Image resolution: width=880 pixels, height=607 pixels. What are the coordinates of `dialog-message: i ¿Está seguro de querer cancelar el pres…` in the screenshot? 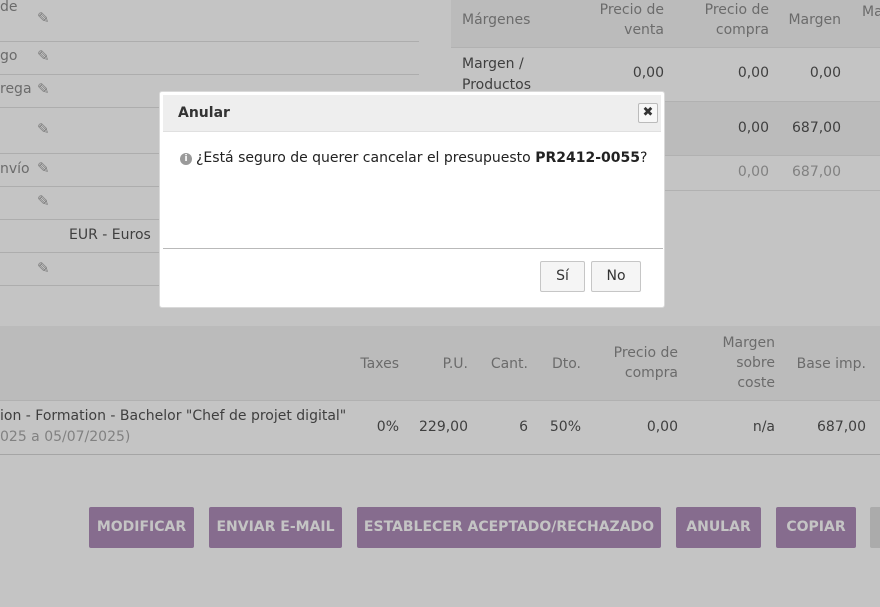 It's located at (413, 158).